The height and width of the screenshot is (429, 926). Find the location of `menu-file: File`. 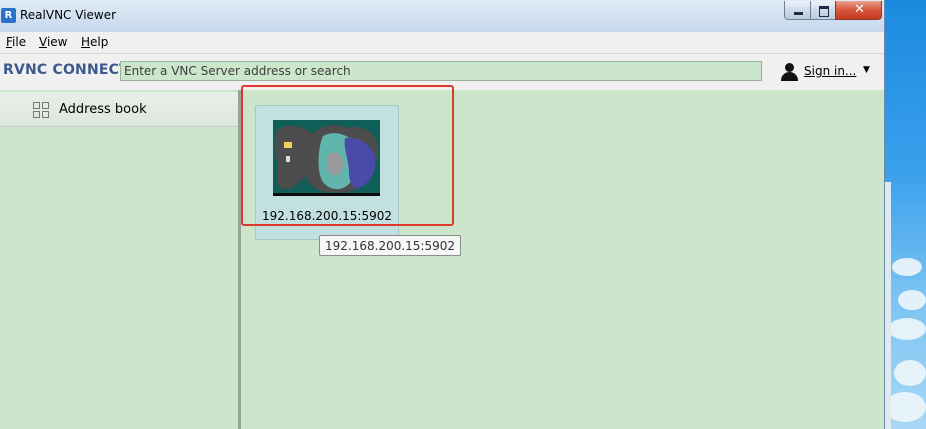

menu-file: File is located at coordinates (16, 42).